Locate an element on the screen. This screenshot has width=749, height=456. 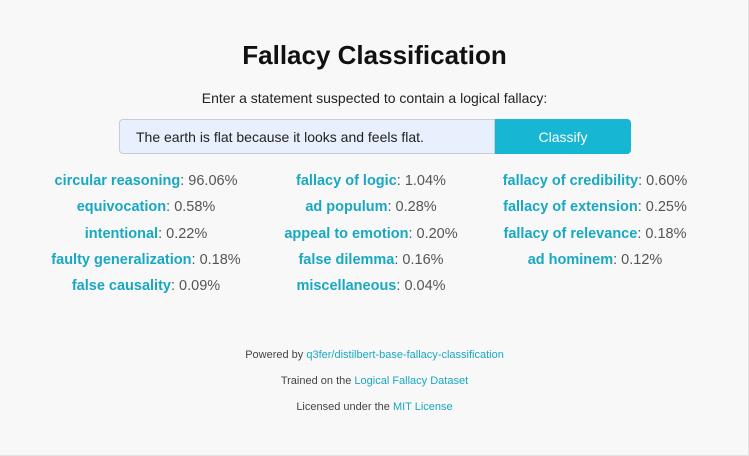
result-item: ad populum: 0.28% is located at coordinates (370, 207).